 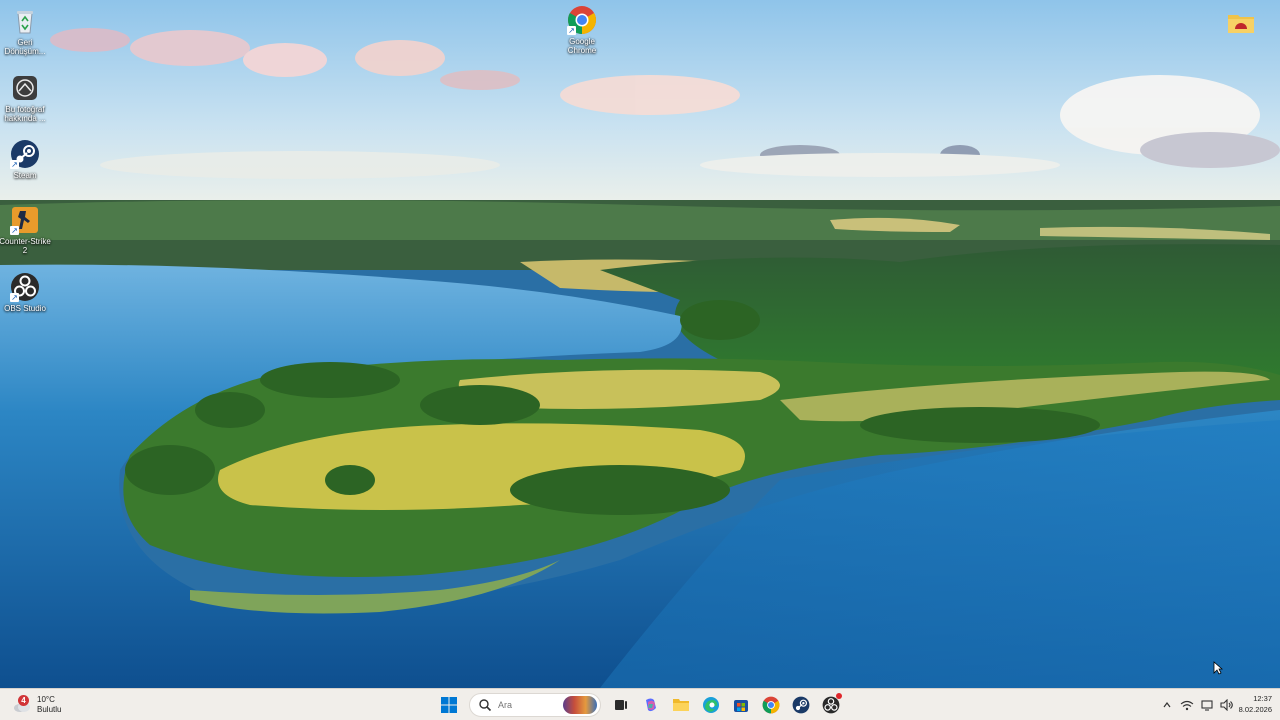 I want to click on desktop-icon-counter-strike: ↗ Counter-Strike 2, so click(x=26, y=230).